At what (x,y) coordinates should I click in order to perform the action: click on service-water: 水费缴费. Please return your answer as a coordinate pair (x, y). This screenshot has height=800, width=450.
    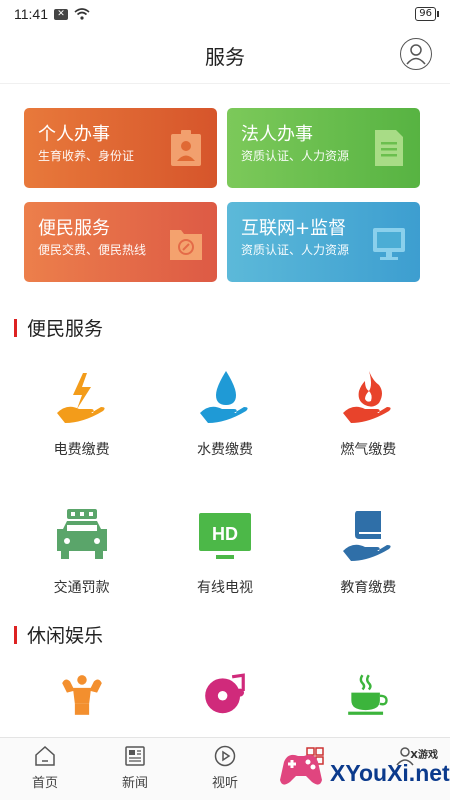
    Looking at the image, I should click on (224, 410).